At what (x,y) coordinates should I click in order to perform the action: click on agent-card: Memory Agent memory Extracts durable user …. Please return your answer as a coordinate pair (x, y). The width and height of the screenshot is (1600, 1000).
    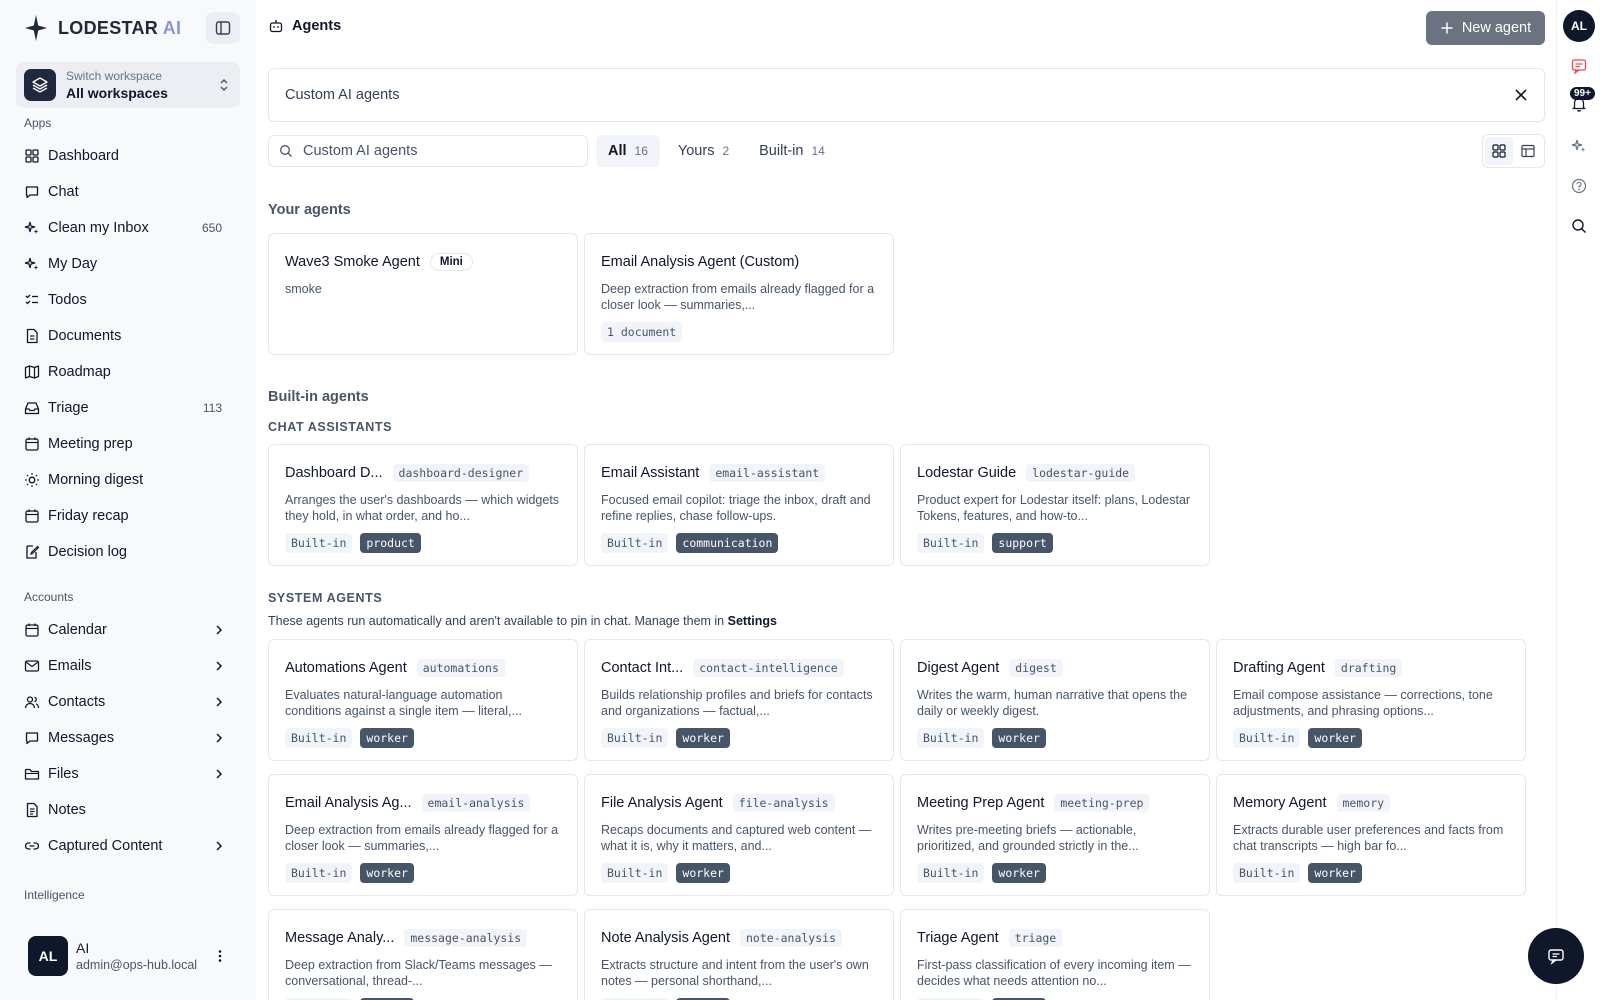
    Looking at the image, I should click on (1371, 835).